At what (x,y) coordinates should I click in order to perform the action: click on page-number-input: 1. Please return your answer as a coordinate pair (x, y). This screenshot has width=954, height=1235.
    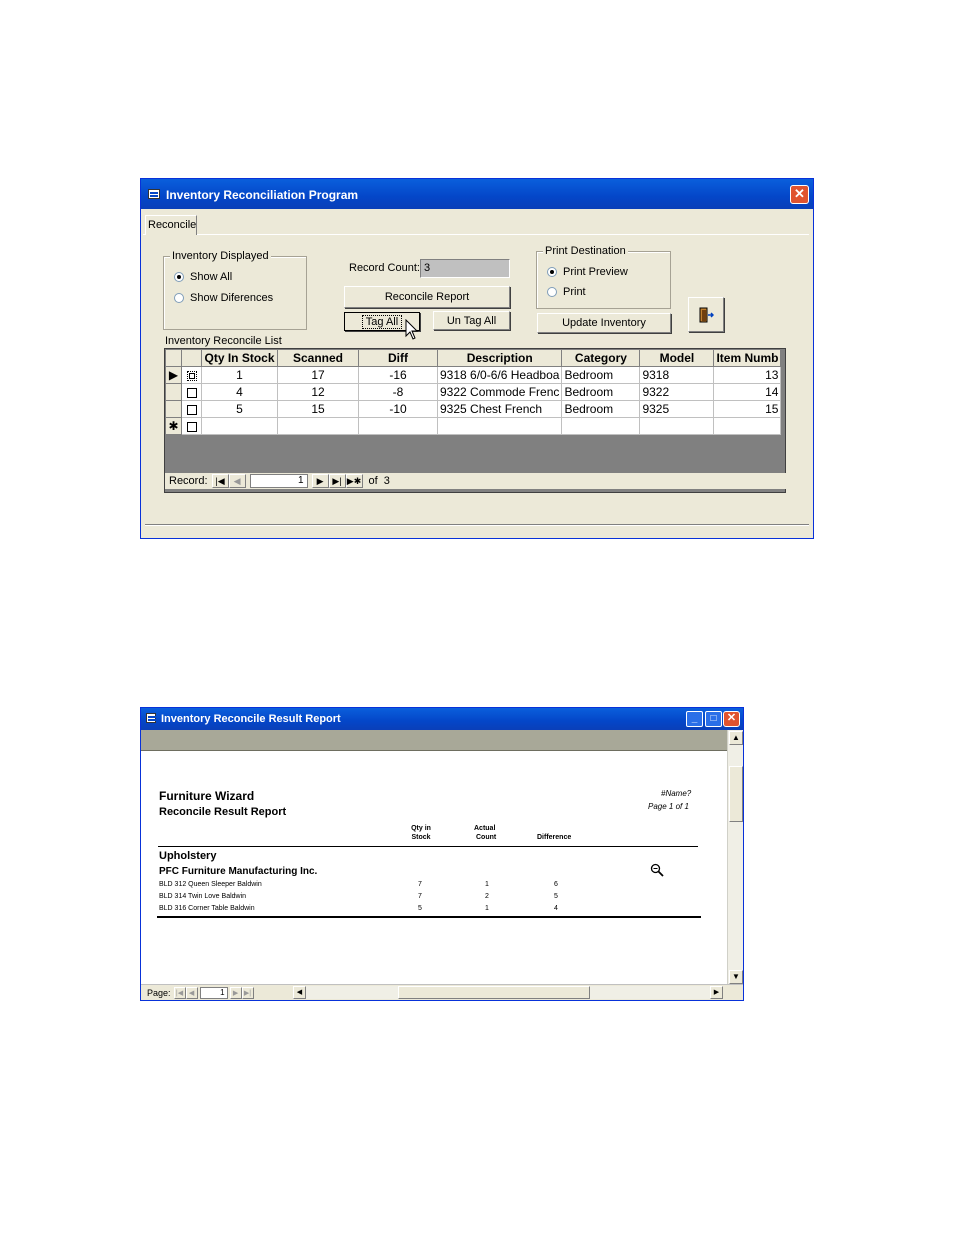
    Looking at the image, I should click on (213, 992).